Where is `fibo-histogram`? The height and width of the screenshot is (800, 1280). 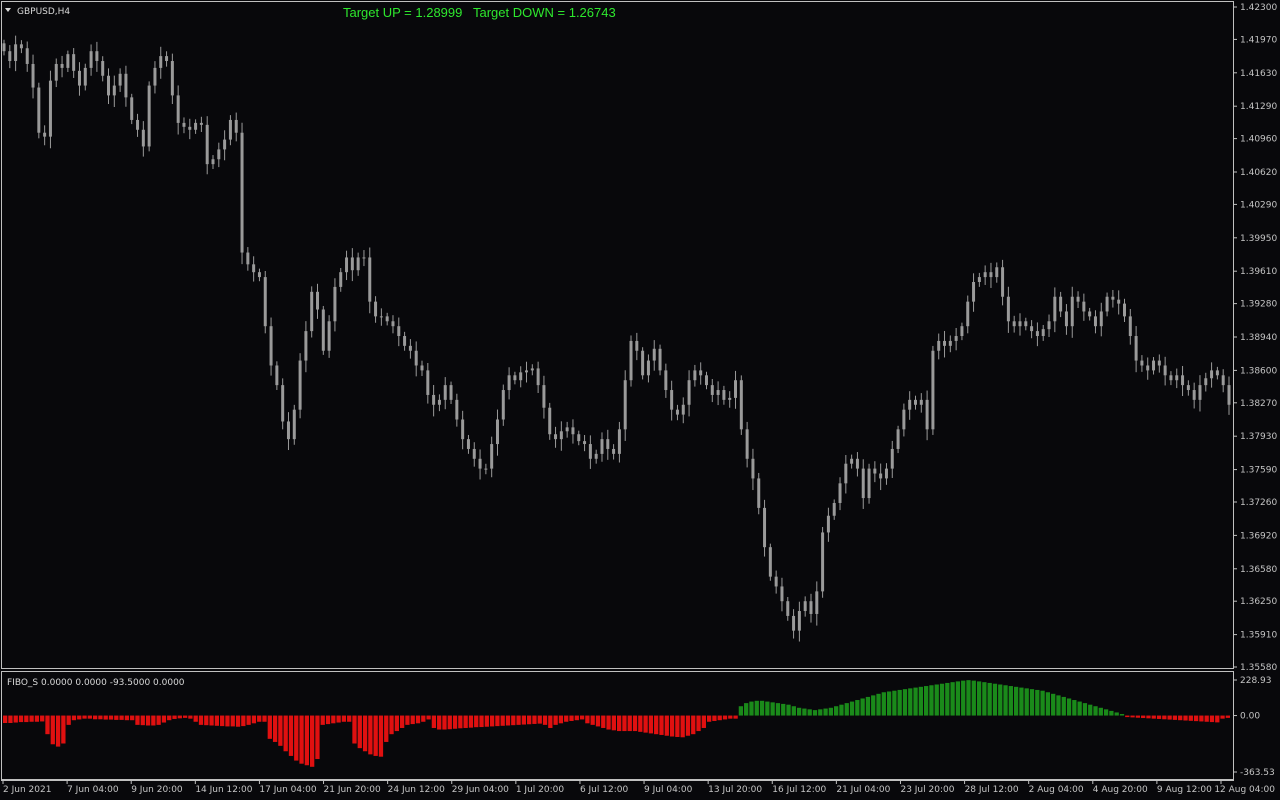 fibo-histogram is located at coordinates (616, 723).